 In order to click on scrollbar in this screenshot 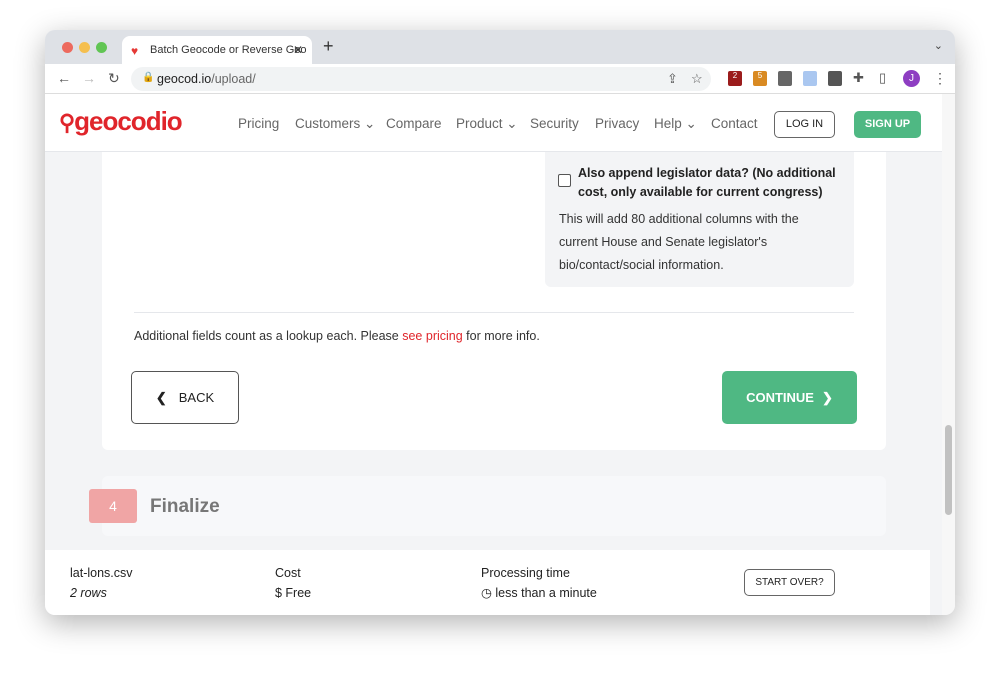, I will do `click(948, 354)`.